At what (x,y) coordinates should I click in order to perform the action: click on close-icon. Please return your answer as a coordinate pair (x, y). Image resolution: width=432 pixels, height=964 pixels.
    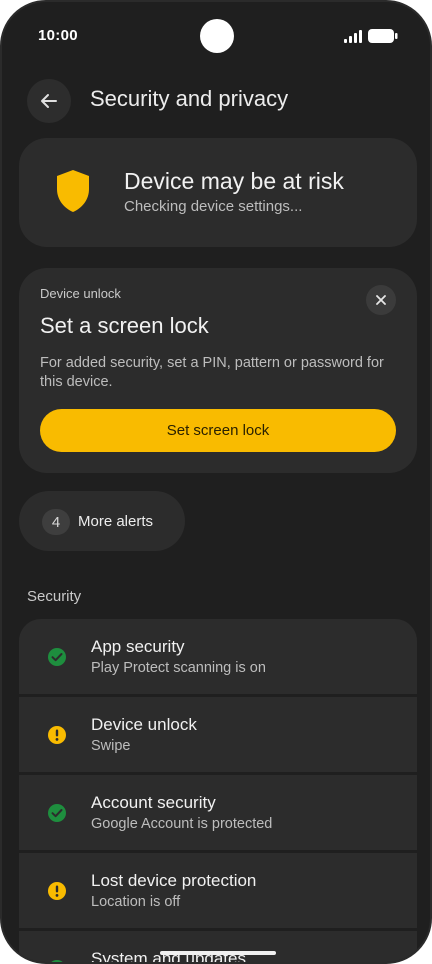
    Looking at the image, I should click on (381, 300).